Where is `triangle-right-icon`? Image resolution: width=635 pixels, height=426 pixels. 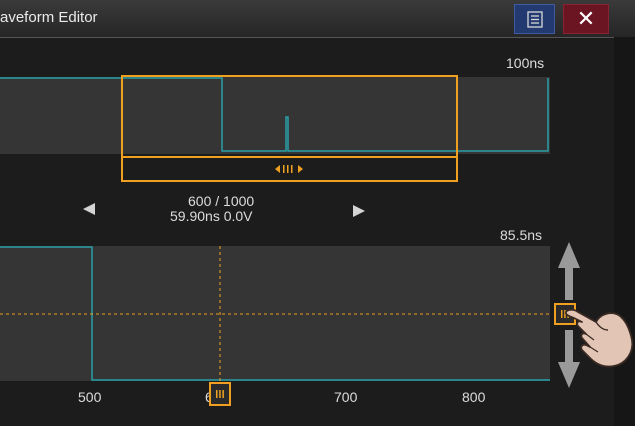
triangle-right-icon is located at coordinates (359, 211).